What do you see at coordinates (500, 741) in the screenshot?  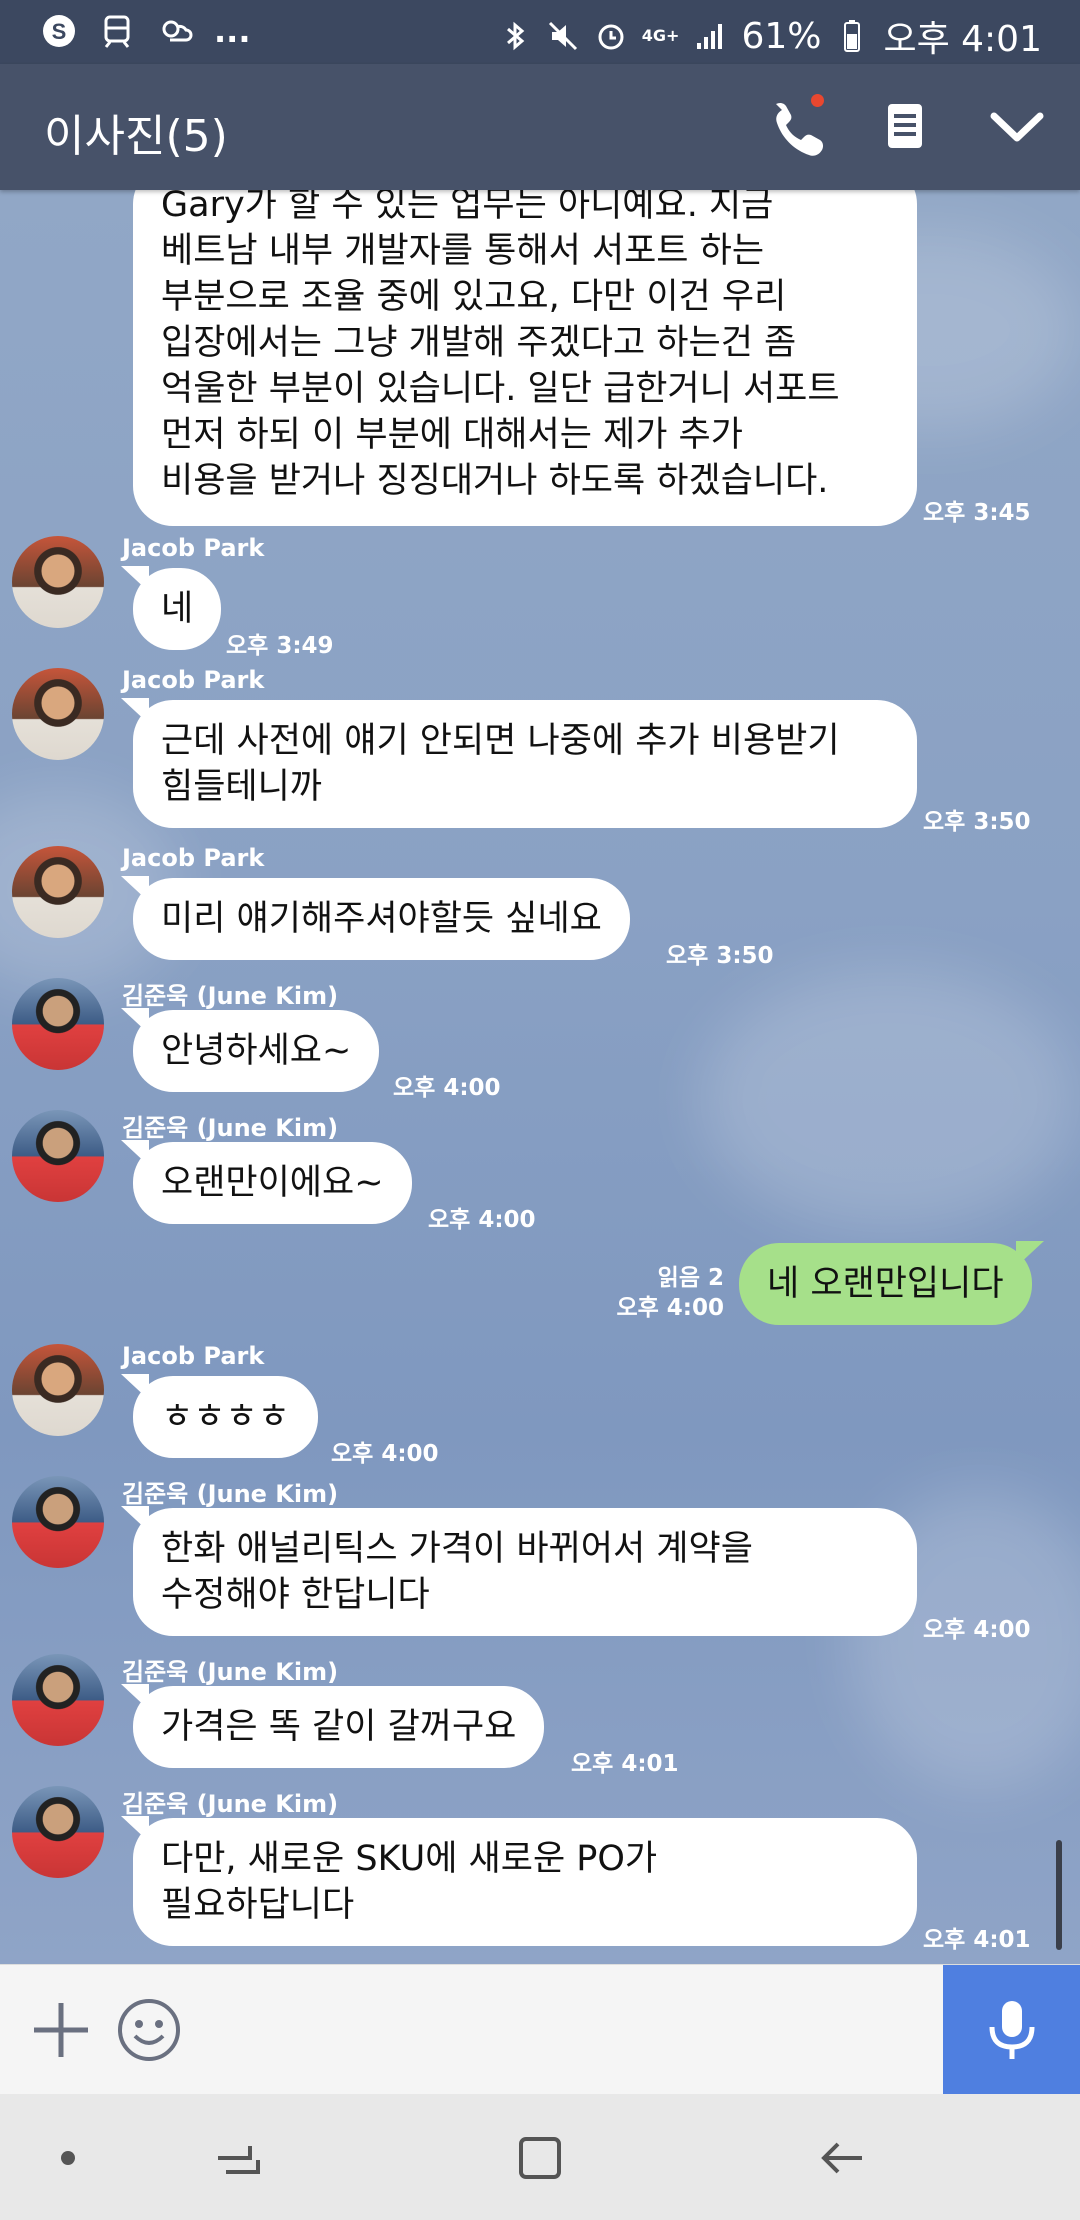 I see `message-text: 근데 사전에 얘기 안되면 나중에 추가 비용받기` at bounding box center [500, 741].